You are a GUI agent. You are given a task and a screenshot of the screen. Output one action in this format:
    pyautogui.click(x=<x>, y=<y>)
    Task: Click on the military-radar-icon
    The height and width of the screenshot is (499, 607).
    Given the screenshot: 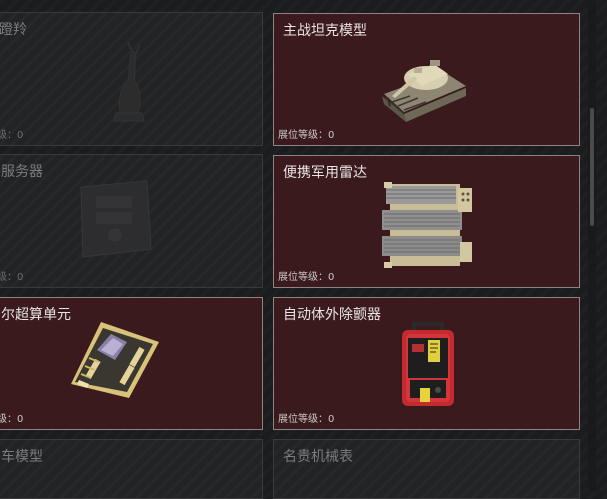 What is the action you would take?
    pyautogui.click(x=428, y=227)
    